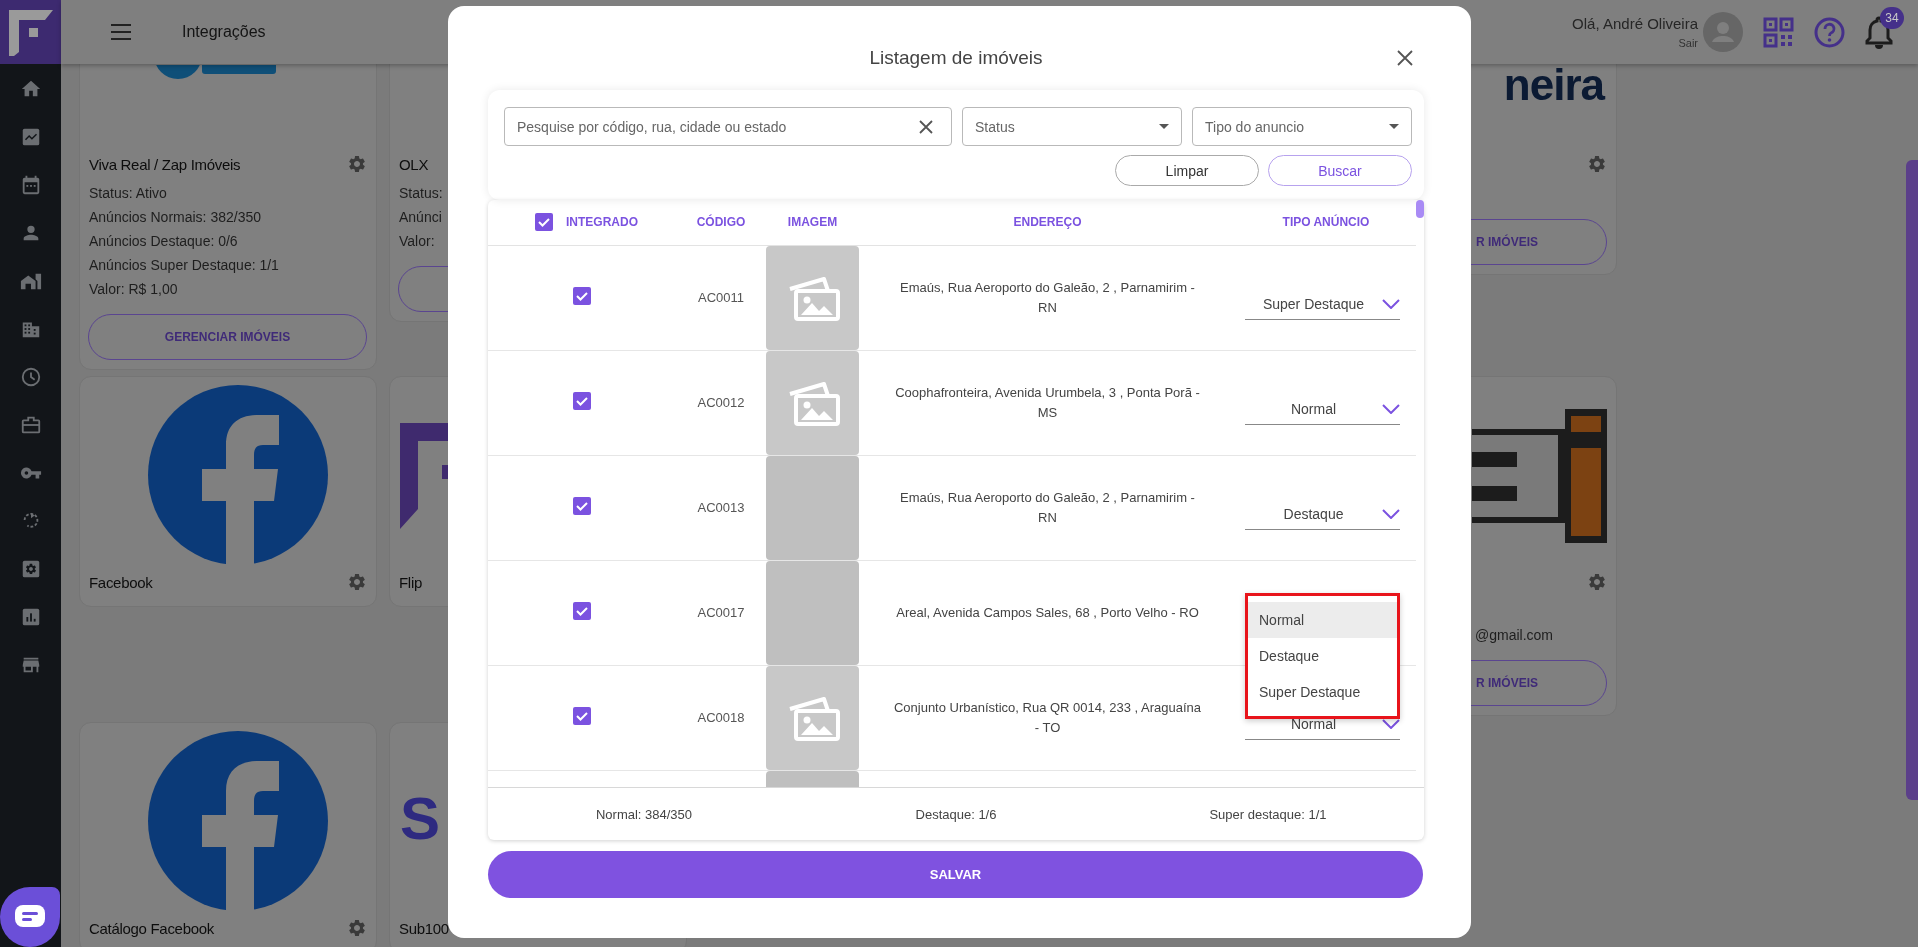  Describe the element at coordinates (721, 222) in the screenshot. I see `column-header: CÓDIGO` at that location.